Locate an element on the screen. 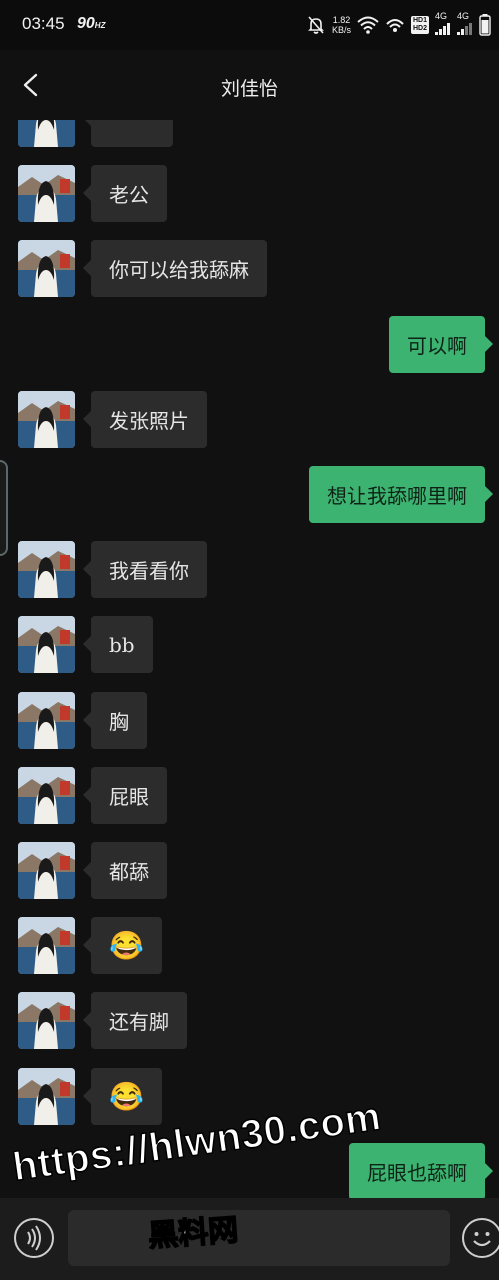  net-speed: 1.82 KB/s is located at coordinates (341, 25).